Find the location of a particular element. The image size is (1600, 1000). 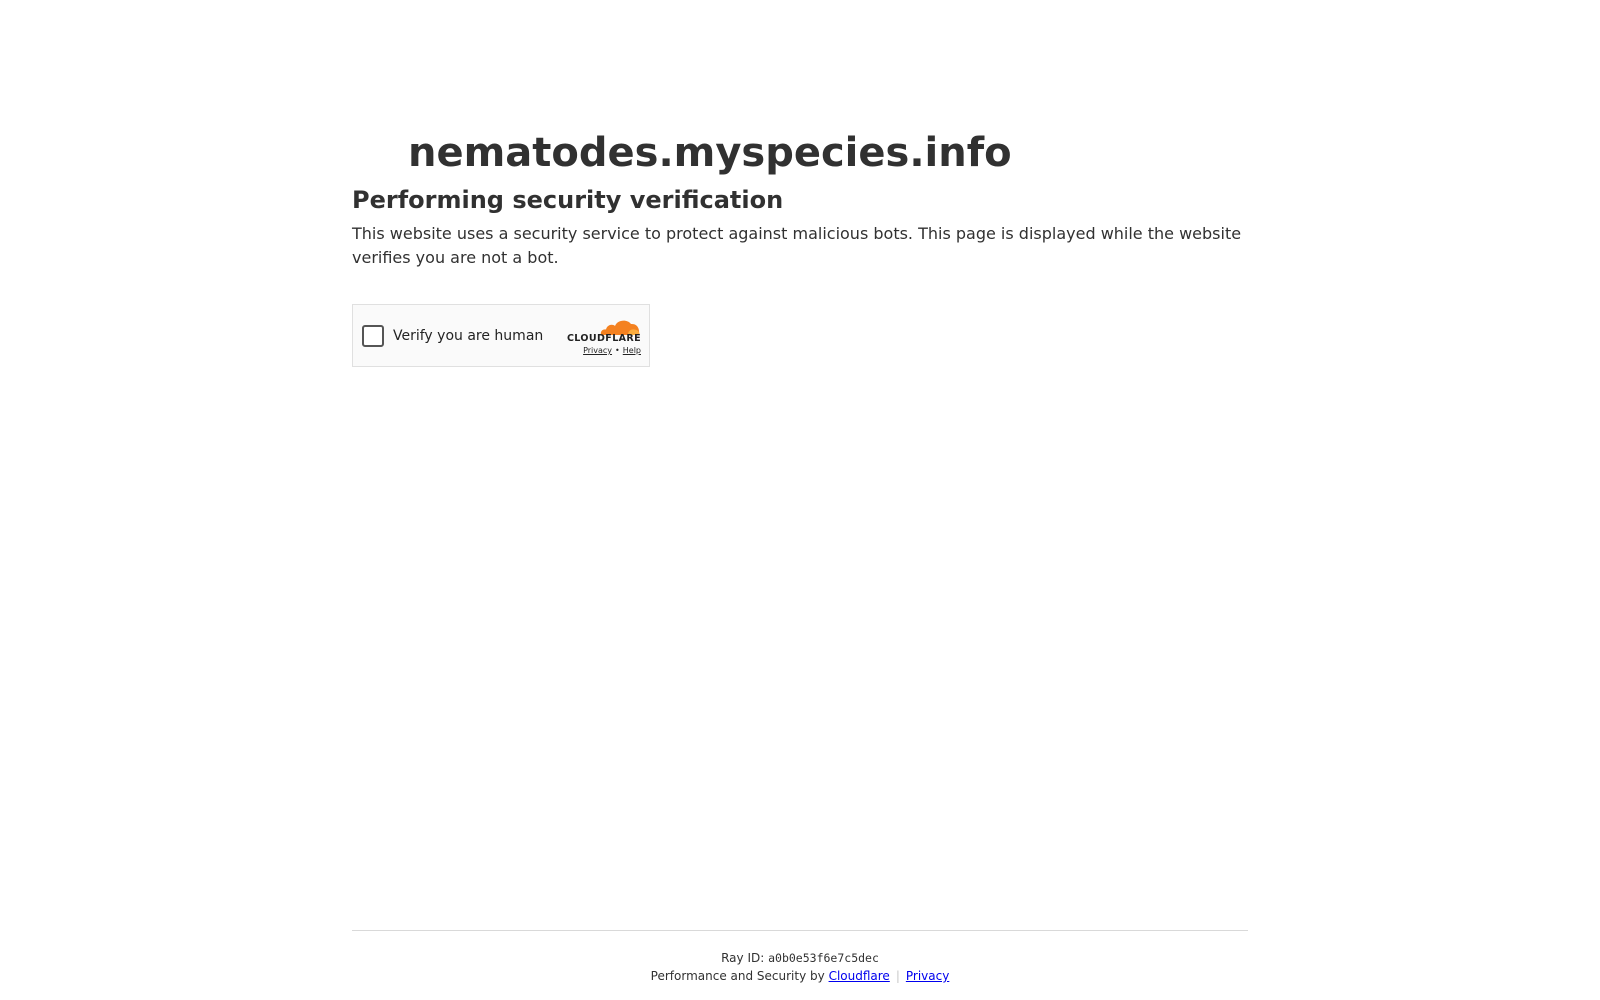

ray-id-line: Ray ID: a0b0e53f6e7c5dec is located at coordinates (800, 958).